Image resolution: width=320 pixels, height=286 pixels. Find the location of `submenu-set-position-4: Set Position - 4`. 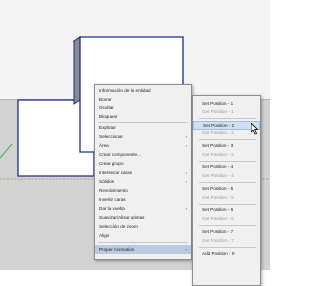

submenu-set-position-4: Set Position - 4 is located at coordinates (226, 167).